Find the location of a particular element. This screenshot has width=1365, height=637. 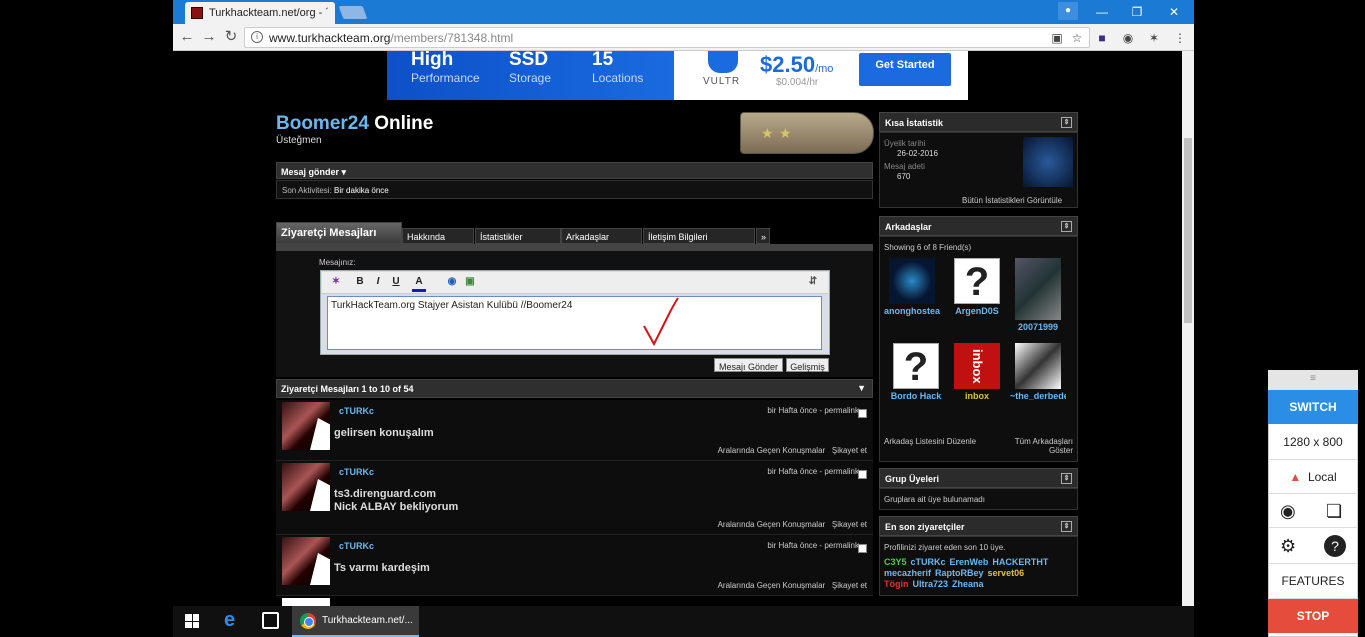

tab-friends: Arkadaşlar is located at coordinates (601, 236).